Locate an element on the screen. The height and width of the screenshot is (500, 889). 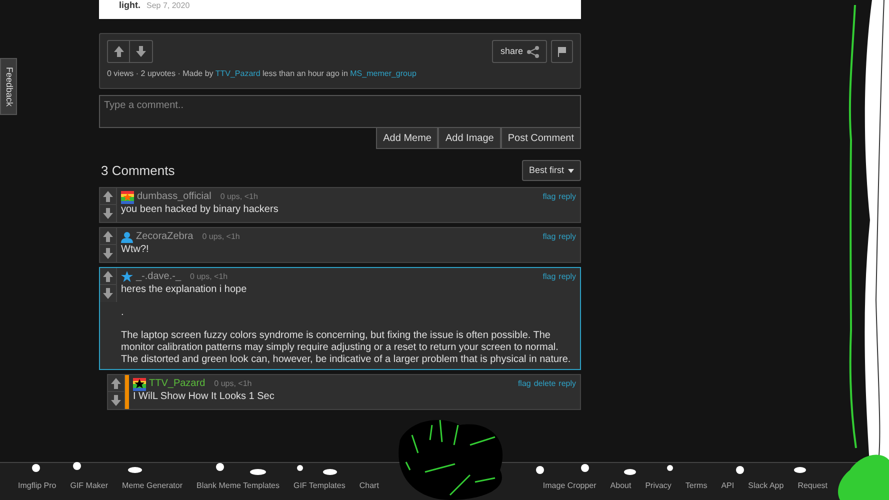
share-button: share is located at coordinates (519, 51).